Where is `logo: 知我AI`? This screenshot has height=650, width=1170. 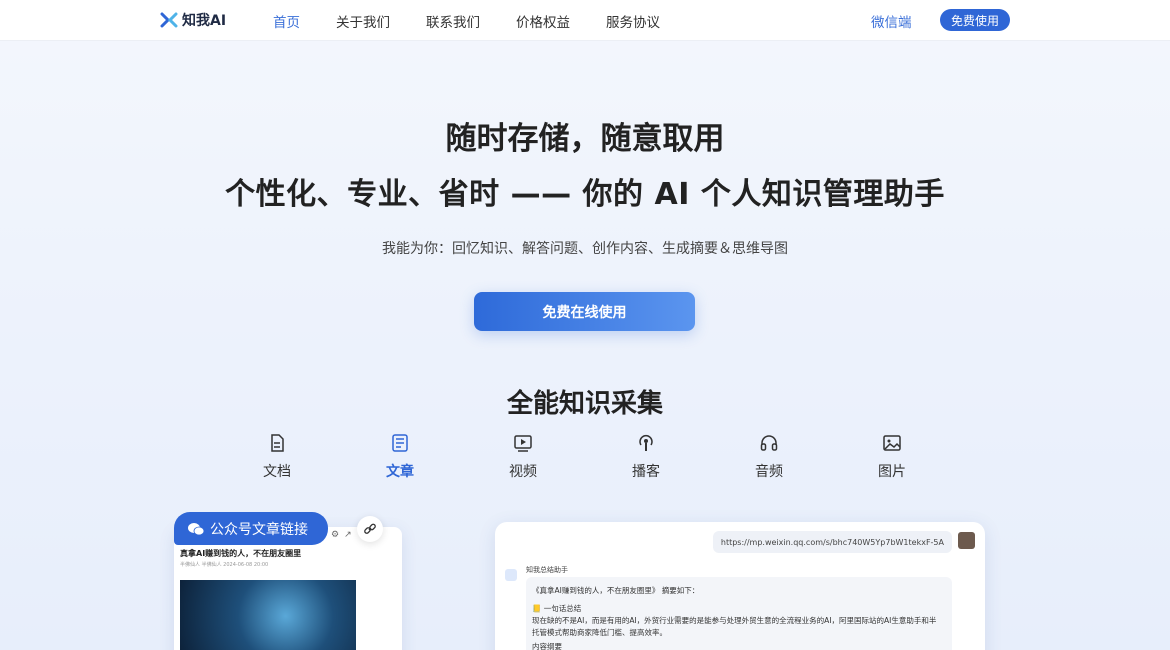
logo: 知我AI is located at coordinates (193, 20).